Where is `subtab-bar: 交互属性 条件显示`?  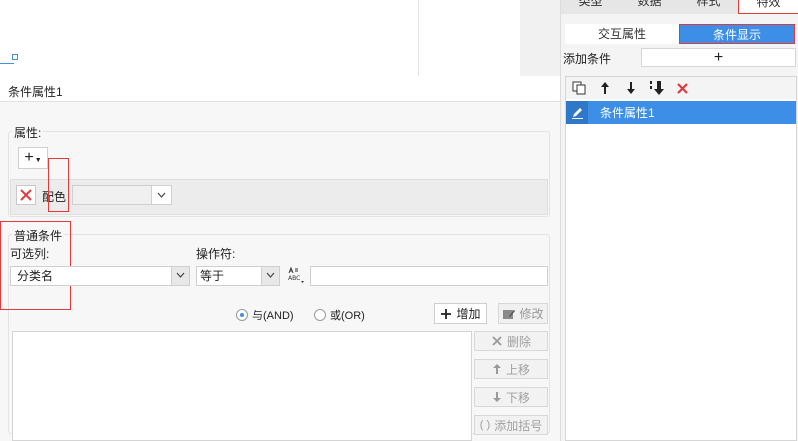 subtab-bar: 交互属性 条件显示 is located at coordinates (680, 34).